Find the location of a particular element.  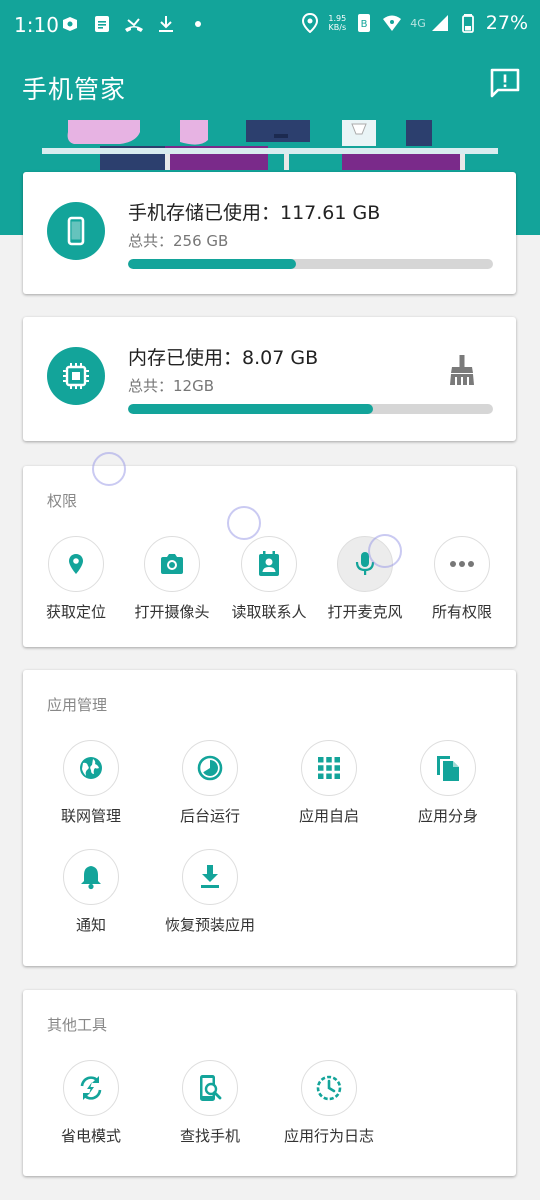

other-tools-title: 其他工具 is located at coordinates (77, 1025).